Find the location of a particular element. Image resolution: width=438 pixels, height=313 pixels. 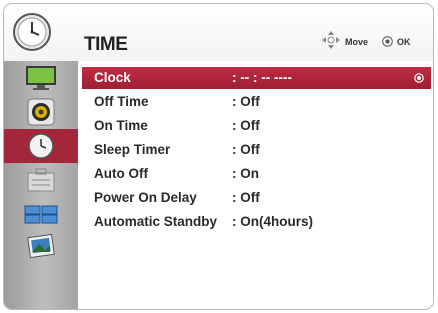

menu-row-value: : -- : -- ---- is located at coordinates (262, 77).